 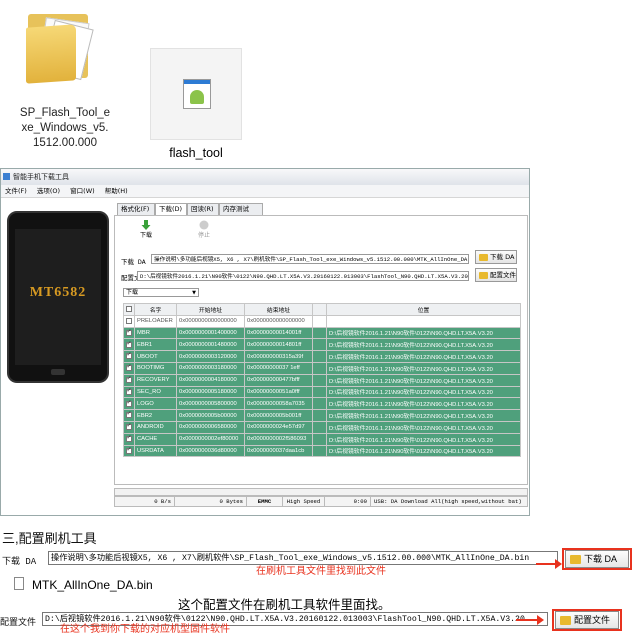 What do you see at coordinates (155, 380) in the screenshot?
I see `partition-name: RECOVERY` at bounding box center [155, 380].